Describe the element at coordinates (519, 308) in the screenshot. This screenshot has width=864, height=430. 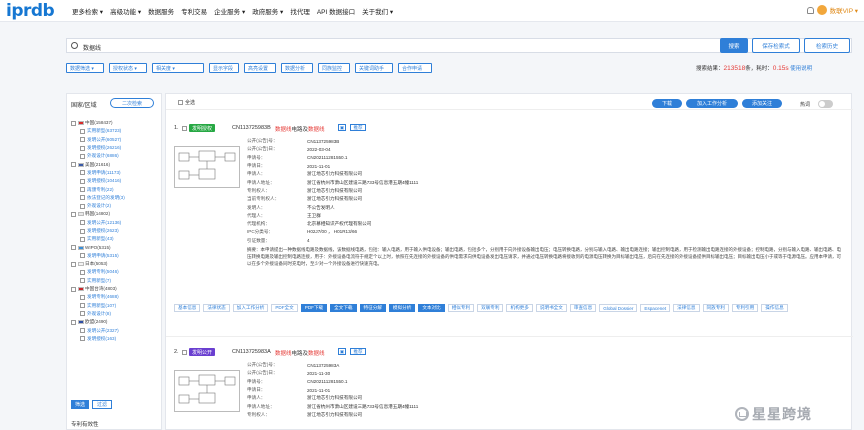
I see `result-action-button: 机构更多` at that location.